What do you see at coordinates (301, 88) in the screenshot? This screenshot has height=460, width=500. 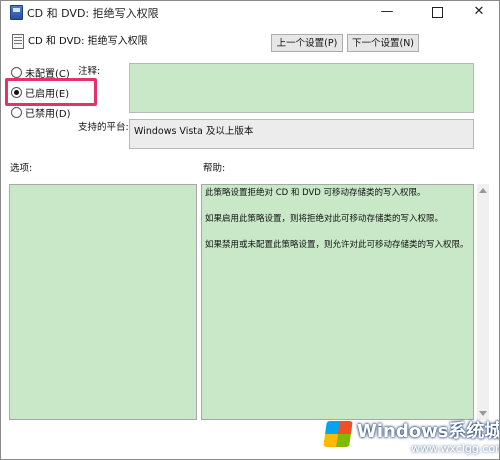 I see `comment-textarea` at bounding box center [301, 88].